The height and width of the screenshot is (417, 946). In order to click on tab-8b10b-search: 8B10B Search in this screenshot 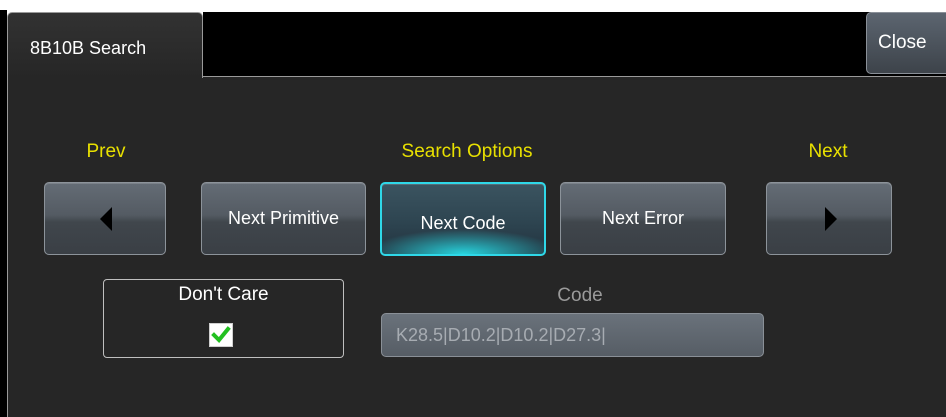, I will do `click(105, 45)`.